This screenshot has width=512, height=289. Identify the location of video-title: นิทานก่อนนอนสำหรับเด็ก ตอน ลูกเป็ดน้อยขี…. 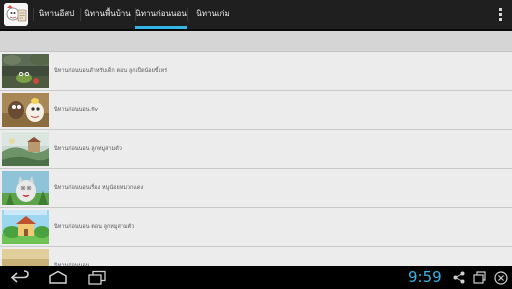
(111, 71).